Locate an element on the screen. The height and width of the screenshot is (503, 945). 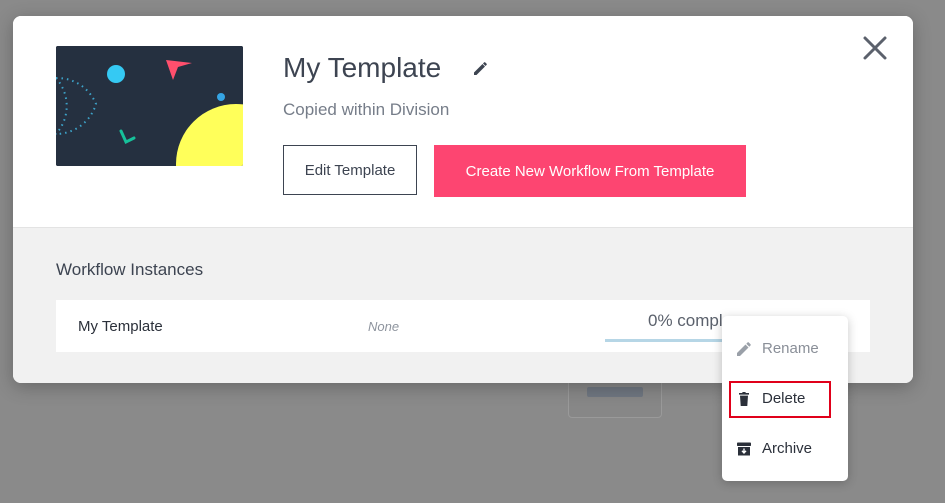
thumbnail-illustration is located at coordinates (149, 106).